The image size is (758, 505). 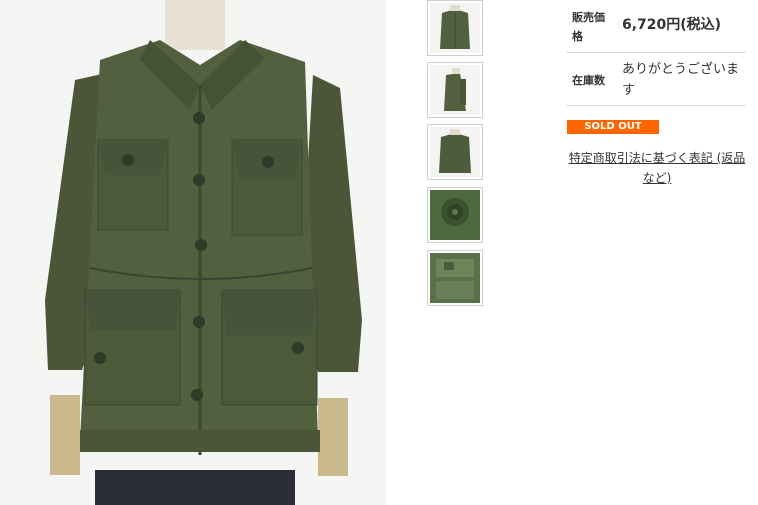 I want to click on legal-notice-link: 特定商取引法に基づく表記 (返品など), so click(x=657, y=168).